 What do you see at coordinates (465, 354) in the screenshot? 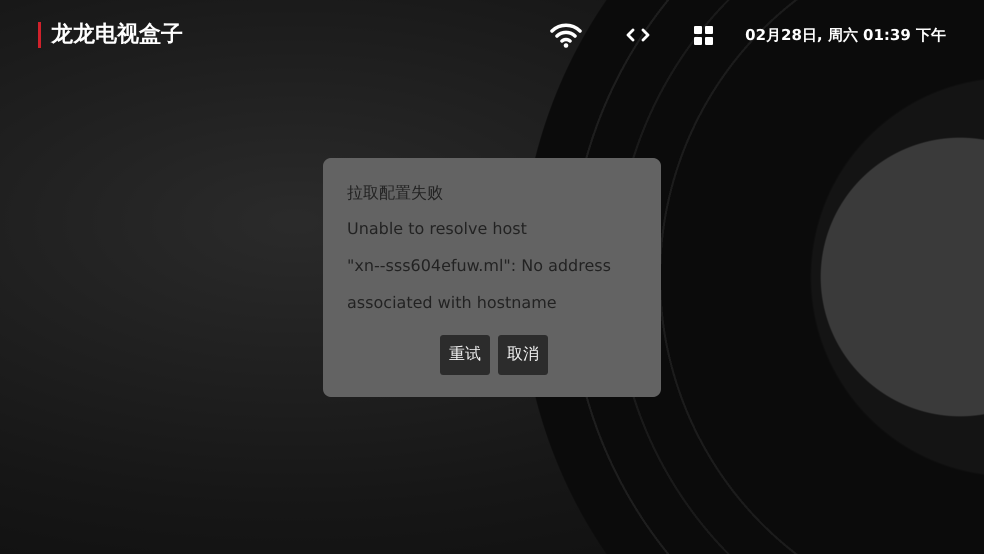
I see `retry-button: 重试` at bounding box center [465, 354].